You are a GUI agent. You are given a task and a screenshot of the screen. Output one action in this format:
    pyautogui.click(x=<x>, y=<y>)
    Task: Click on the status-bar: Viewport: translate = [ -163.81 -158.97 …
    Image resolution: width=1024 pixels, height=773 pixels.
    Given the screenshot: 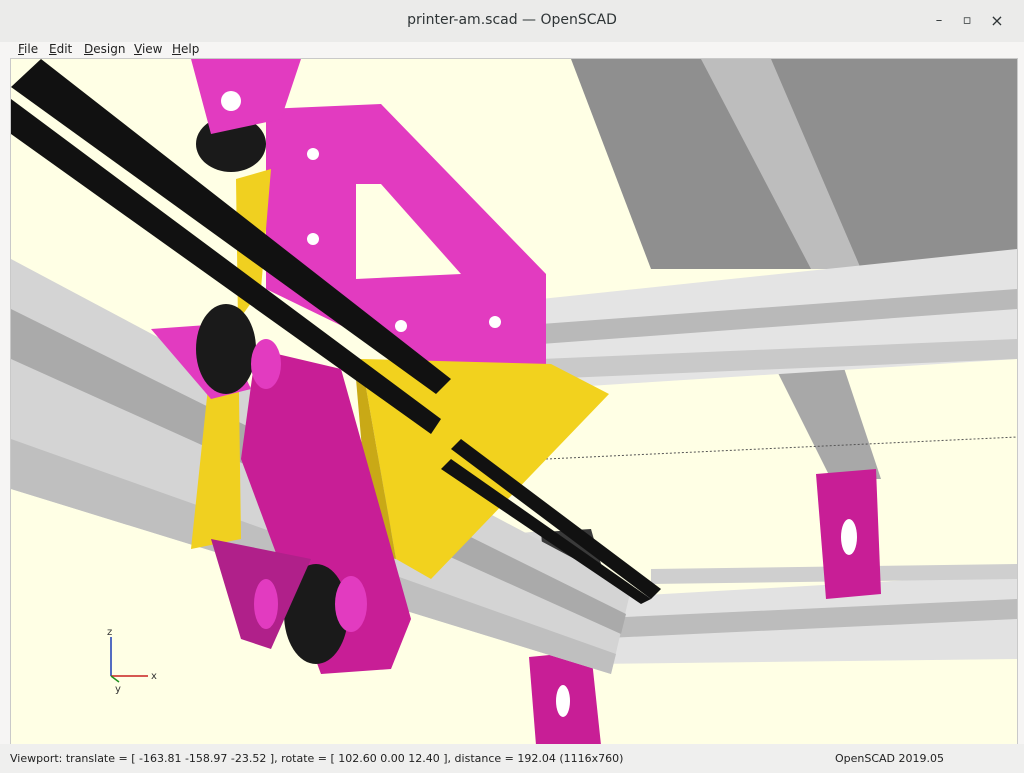 What is the action you would take?
    pyautogui.click(x=512, y=758)
    